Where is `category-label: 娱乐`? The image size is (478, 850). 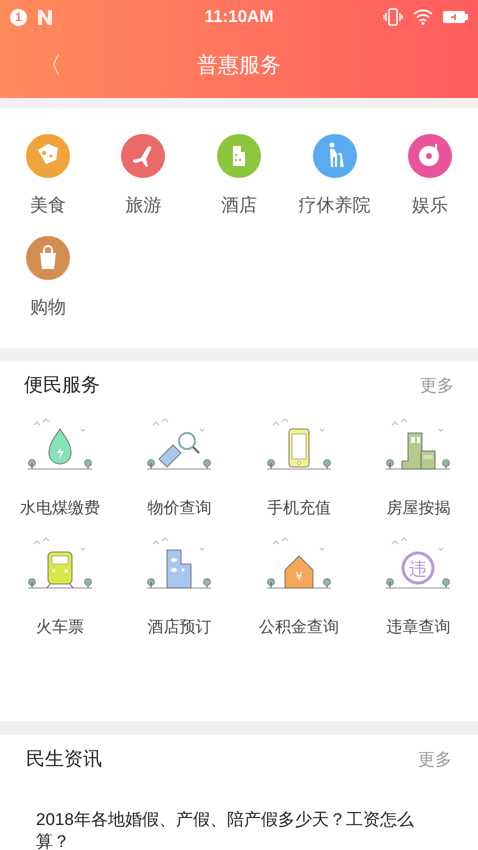
category-label: 娱乐 is located at coordinates (430, 205).